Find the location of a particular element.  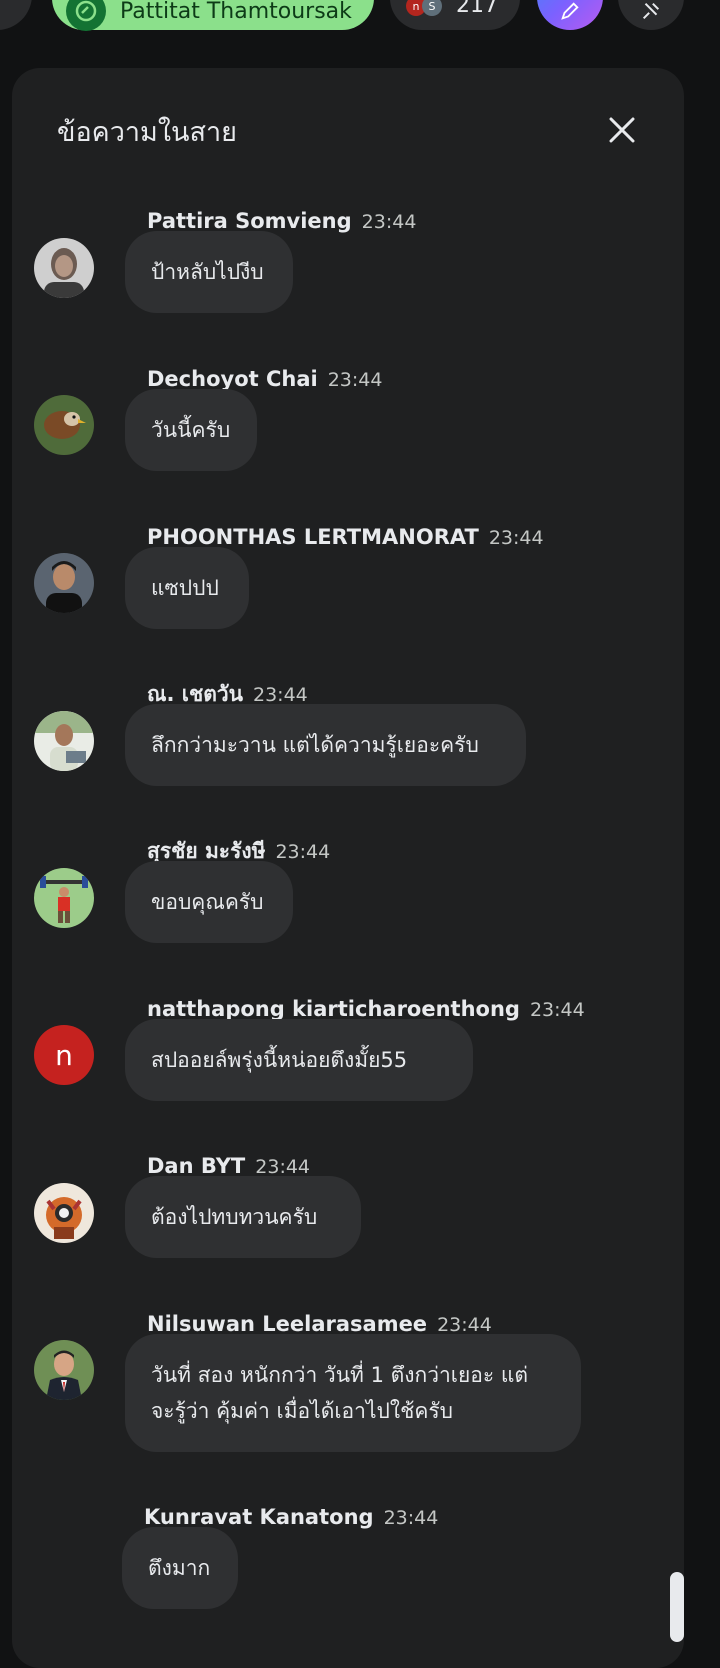

message-text: ลึกกว่ามะวาน แต่ได้ความรู้เยอะครับ is located at coordinates (315, 745).